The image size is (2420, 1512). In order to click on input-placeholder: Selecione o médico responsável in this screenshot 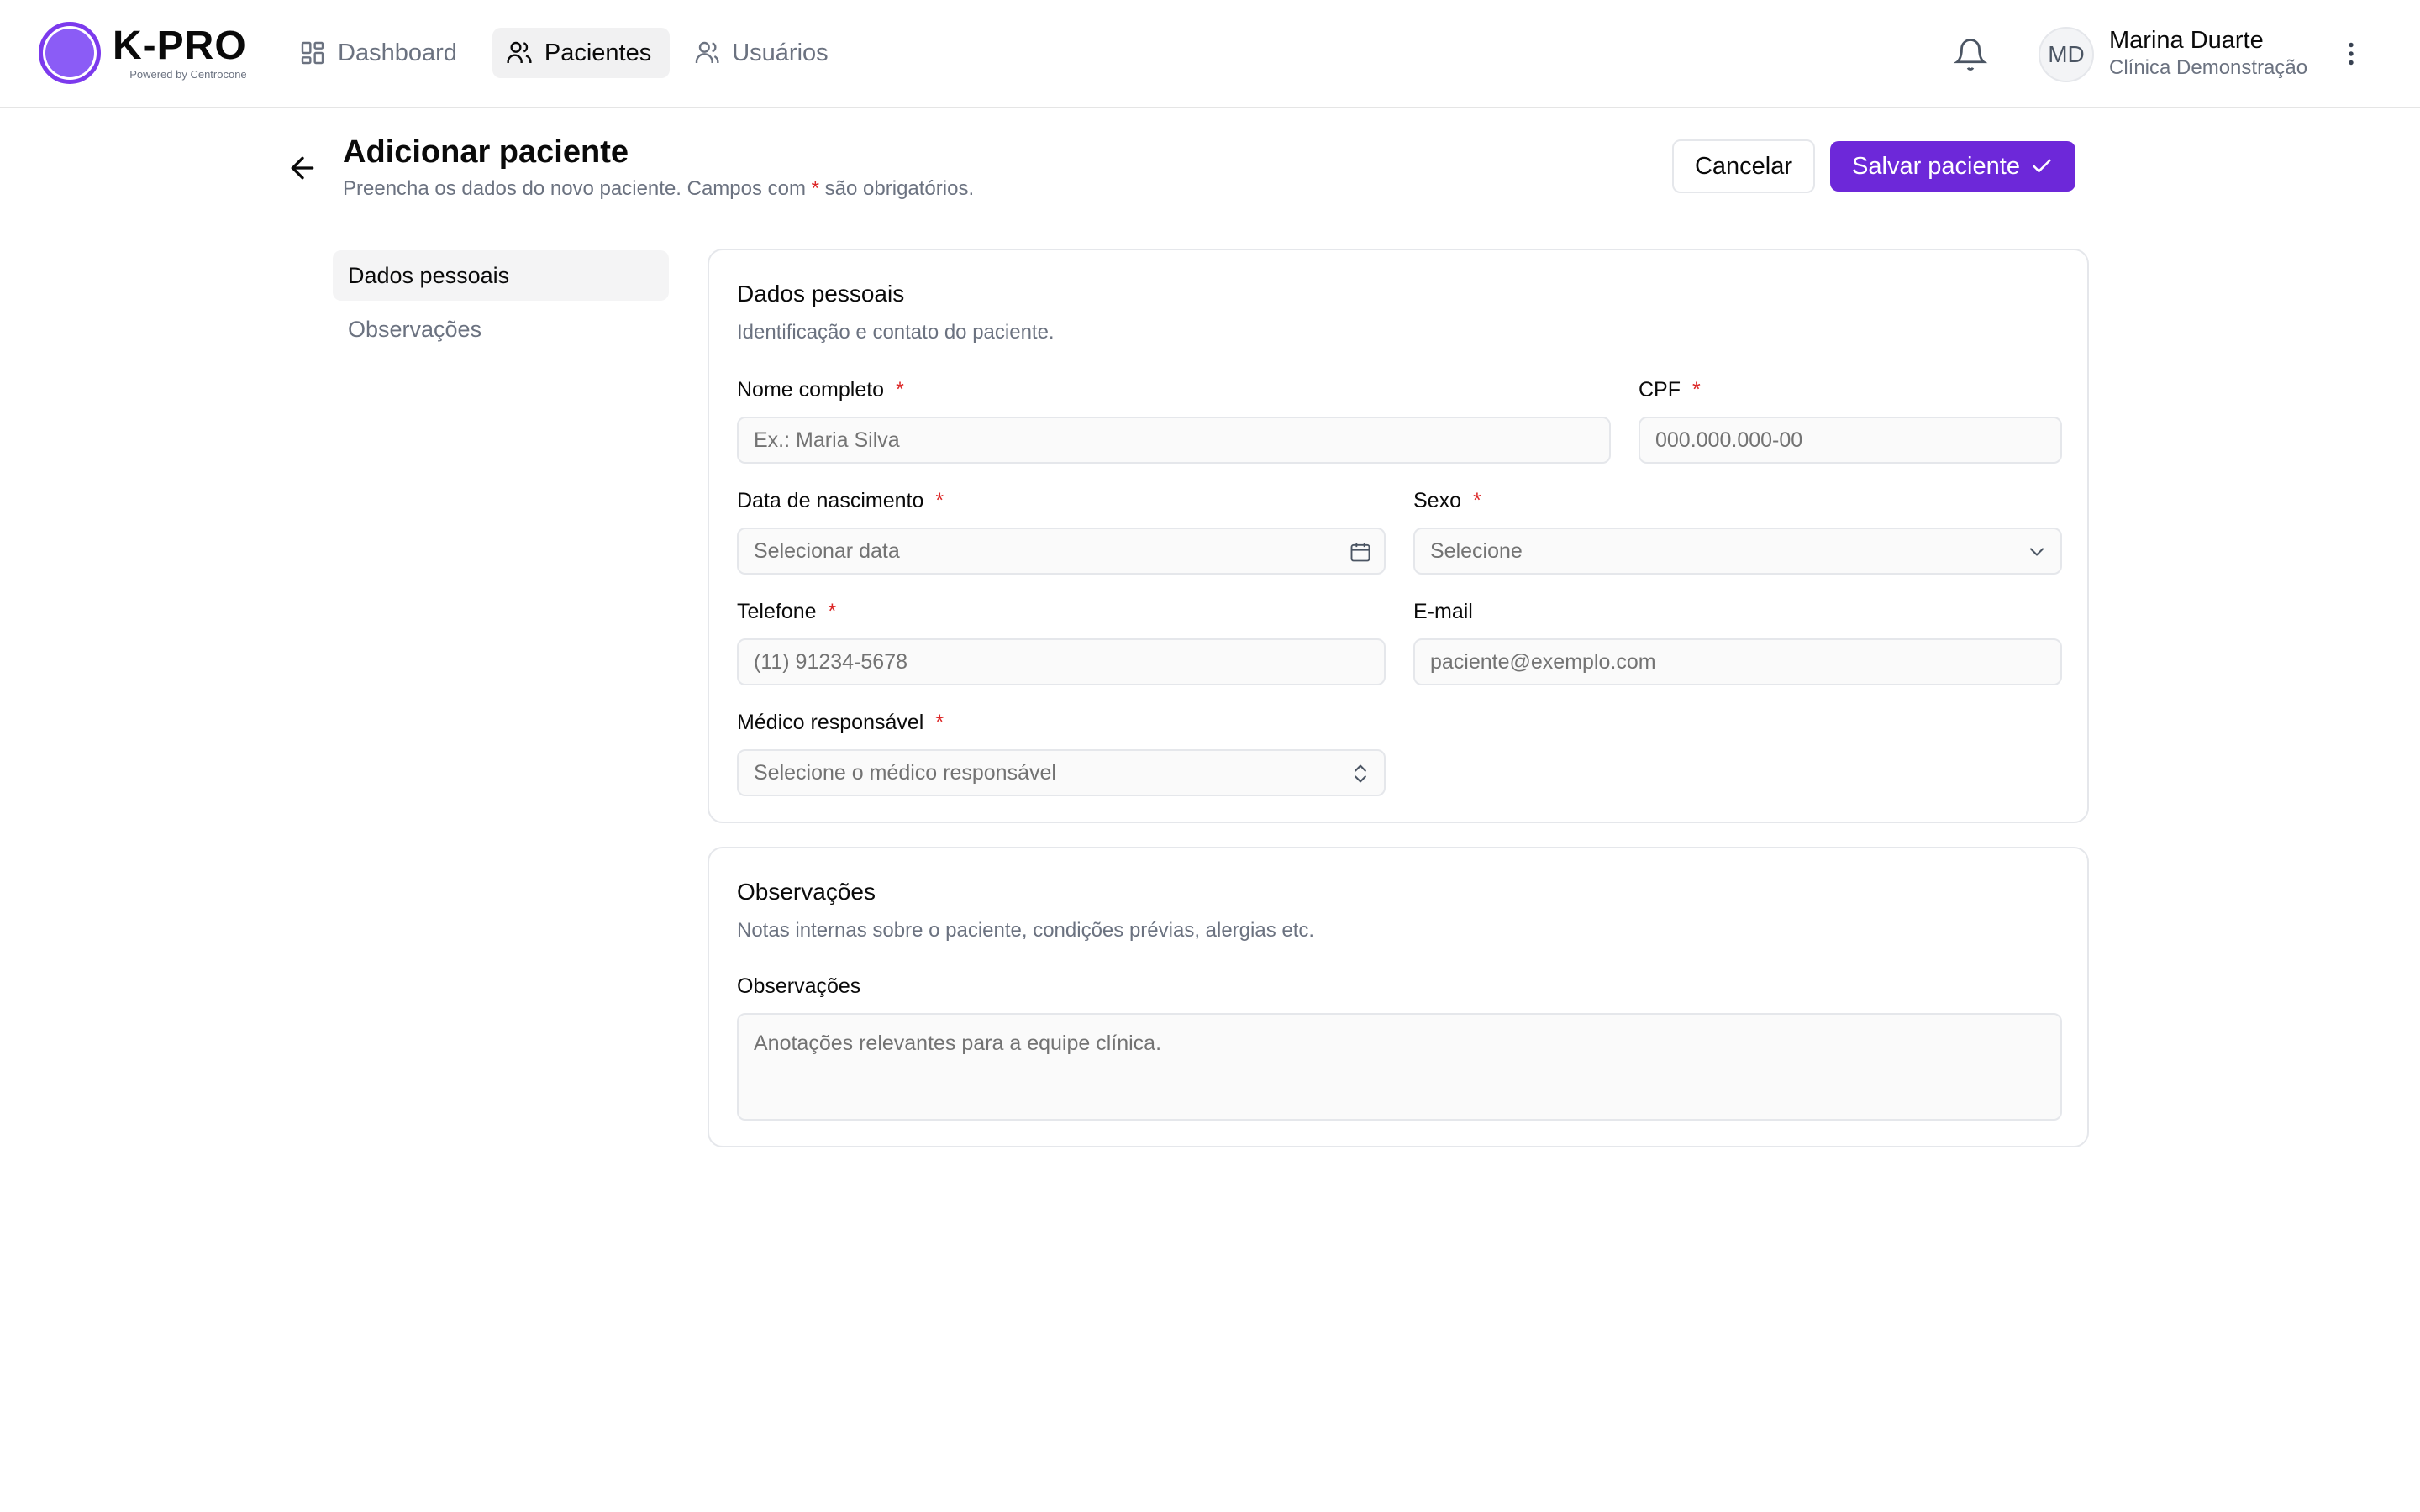, I will do `click(905, 772)`.